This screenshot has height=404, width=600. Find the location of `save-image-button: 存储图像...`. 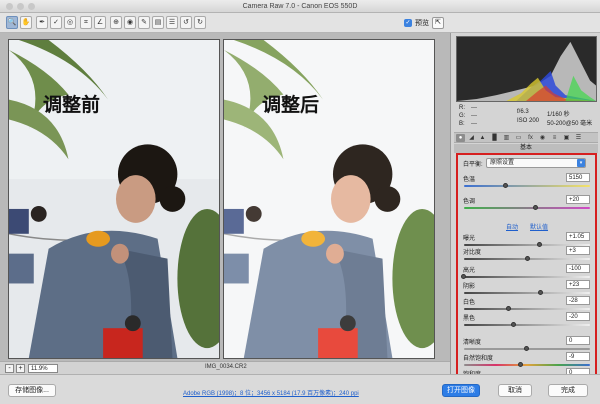

save-image-button: 存储图像... is located at coordinates (32, 390).